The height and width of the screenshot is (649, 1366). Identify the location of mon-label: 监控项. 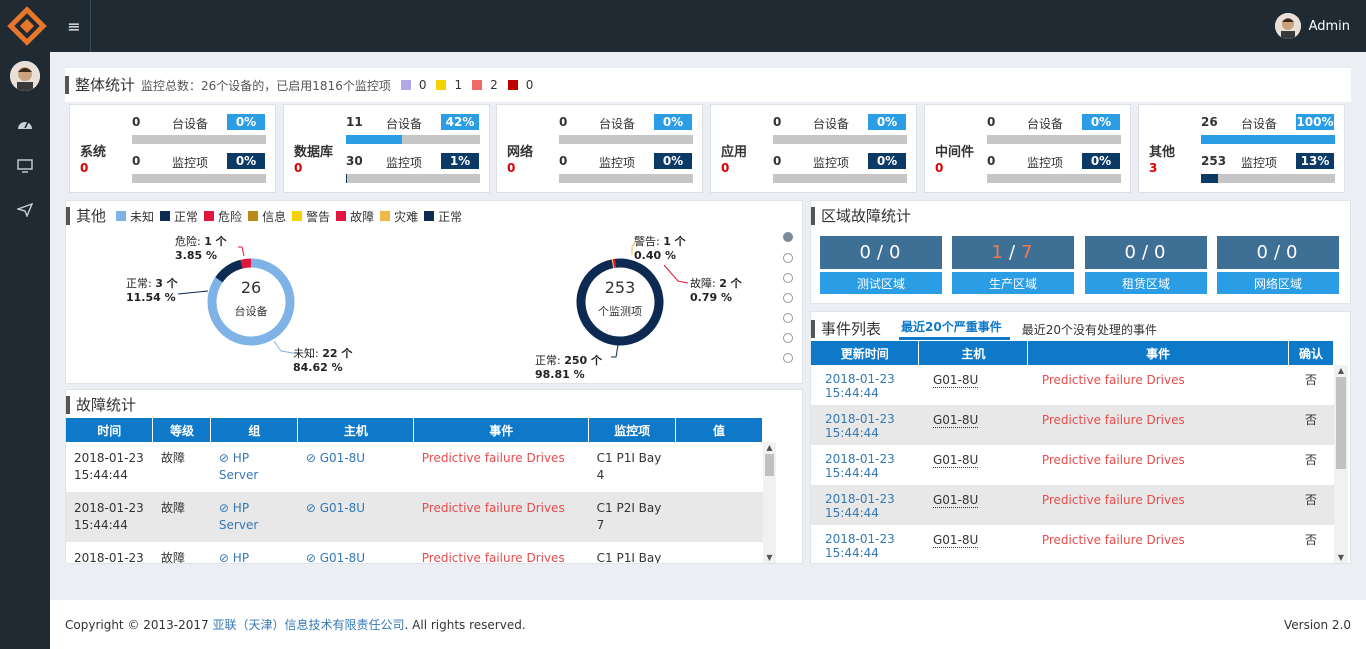
(190, 163).